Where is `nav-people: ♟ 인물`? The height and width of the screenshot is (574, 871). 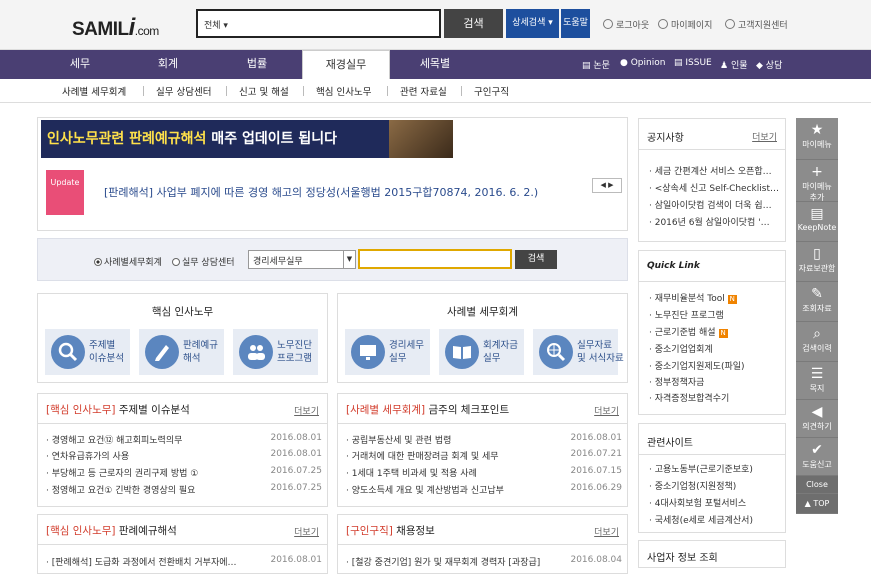 nav-people: ♟ 인물 is located at coordinates (734, 64).